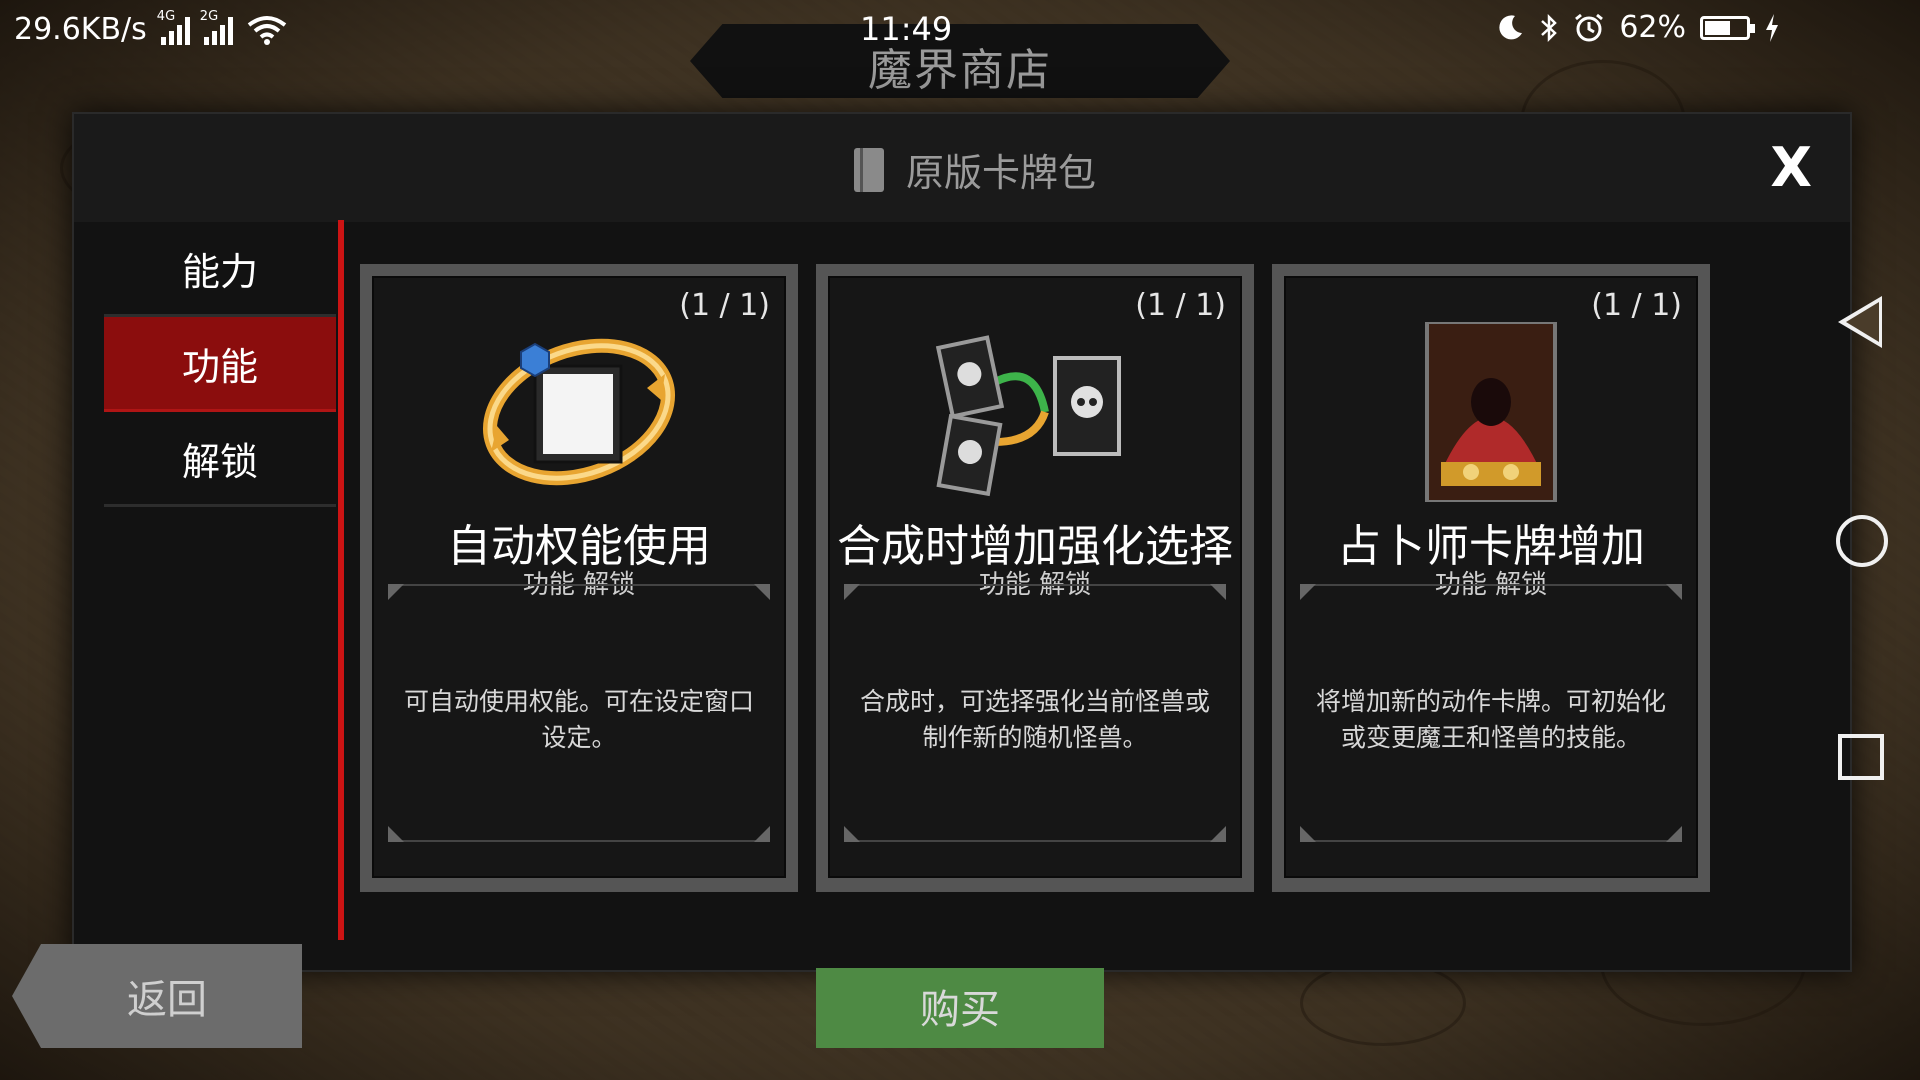 The image size is (1920, 1080). What do you see at coordinates (166, 16) in the screenshot?
I see `signal-4g-label: 4G` at bounding box center [166, 16].